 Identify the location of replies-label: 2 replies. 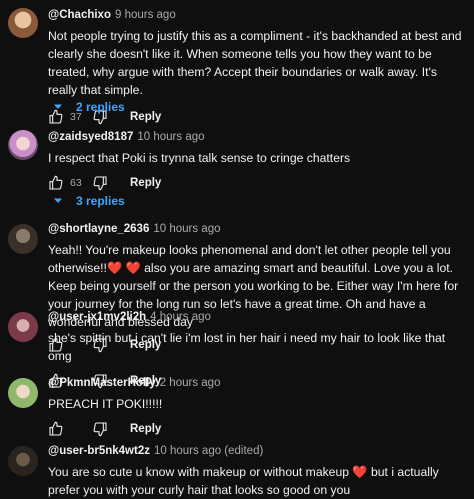
(100, 107).